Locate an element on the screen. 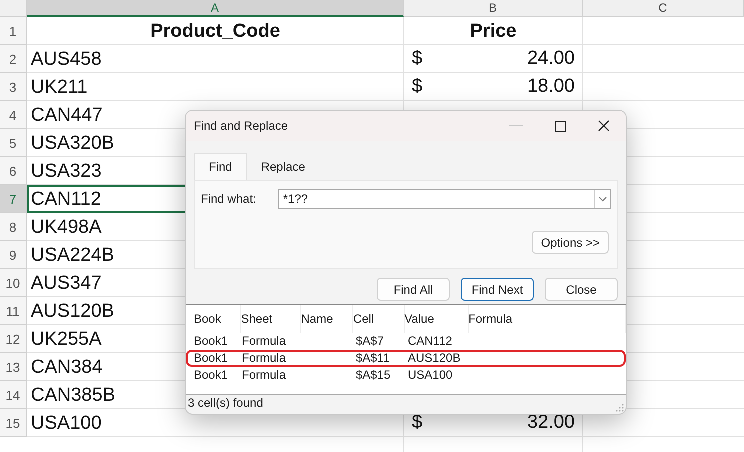 The height and width of the screenshot is (452, 744). table-cell: CAN112 is located at coordinates (66, 200).